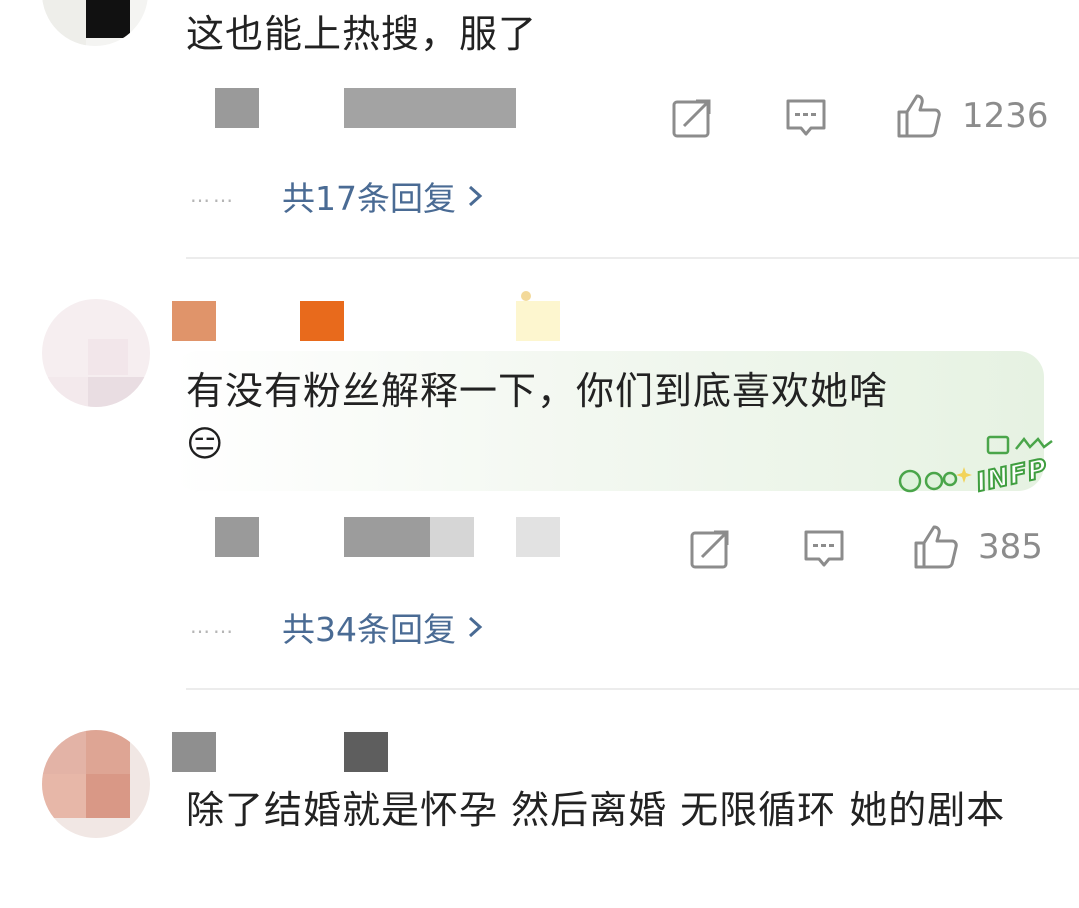 The image size is (1079, 908). What do you see at coordinates (205, 444) in the screenshot?
I see `emoji-expressionless: 😑` at bounding box center [205, 444].